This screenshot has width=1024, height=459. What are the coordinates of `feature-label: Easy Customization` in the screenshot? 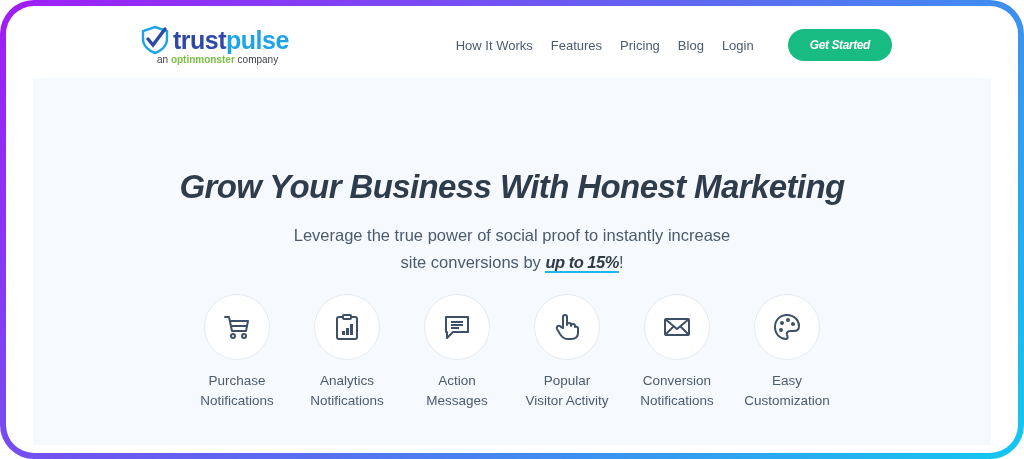 It's located at (787, 391).